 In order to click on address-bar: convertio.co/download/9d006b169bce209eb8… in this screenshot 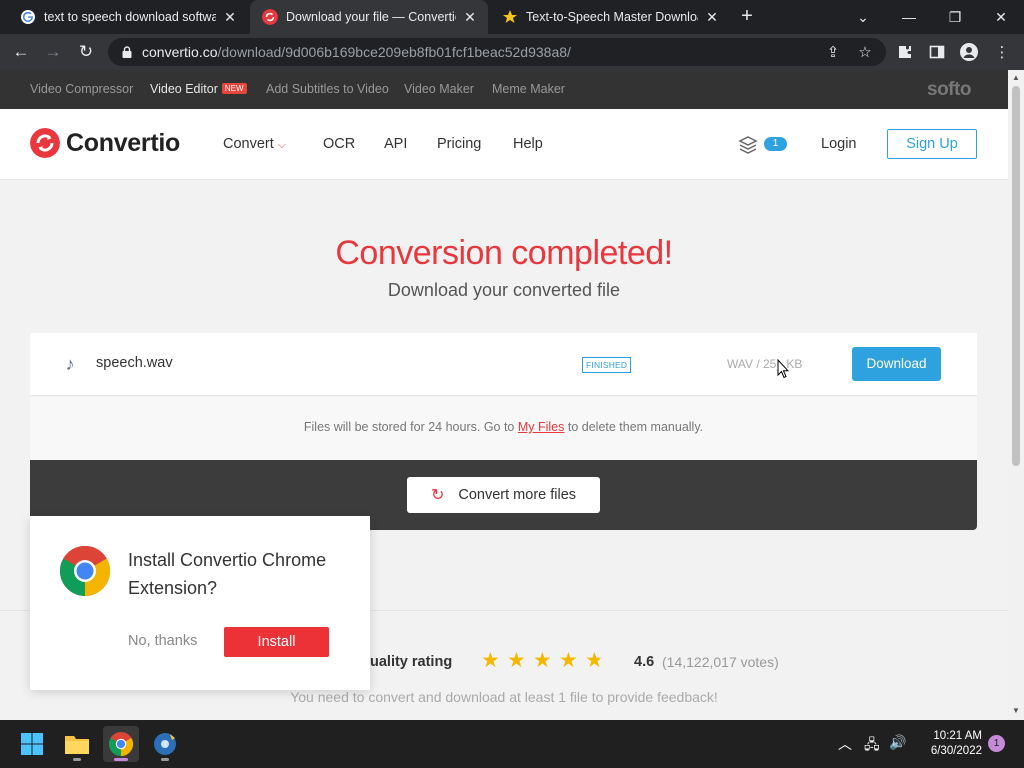, I will do `click(497, 52)`.